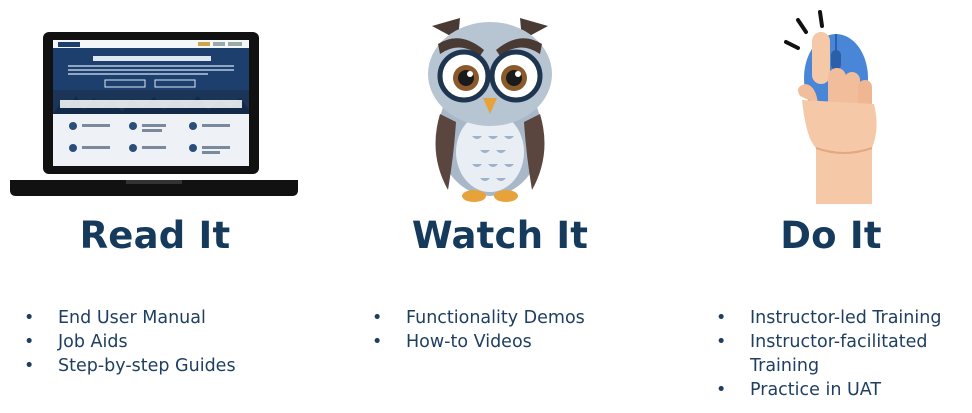 The height and width of the screenshot is (413, 972). I want to click on hand-clicking-mouse-illustration, so click(830, 107).